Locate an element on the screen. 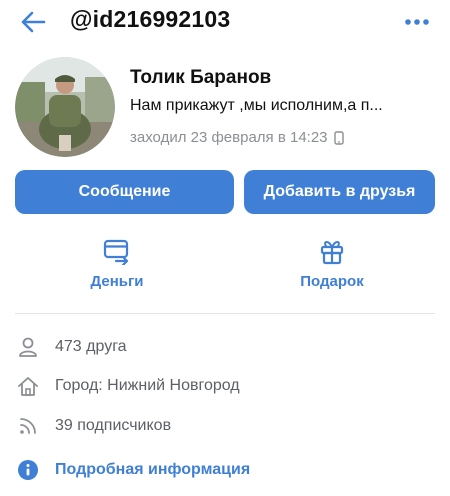 The width and height of the screenshot is (450, 496). divider is located at coordinates (225, 313).